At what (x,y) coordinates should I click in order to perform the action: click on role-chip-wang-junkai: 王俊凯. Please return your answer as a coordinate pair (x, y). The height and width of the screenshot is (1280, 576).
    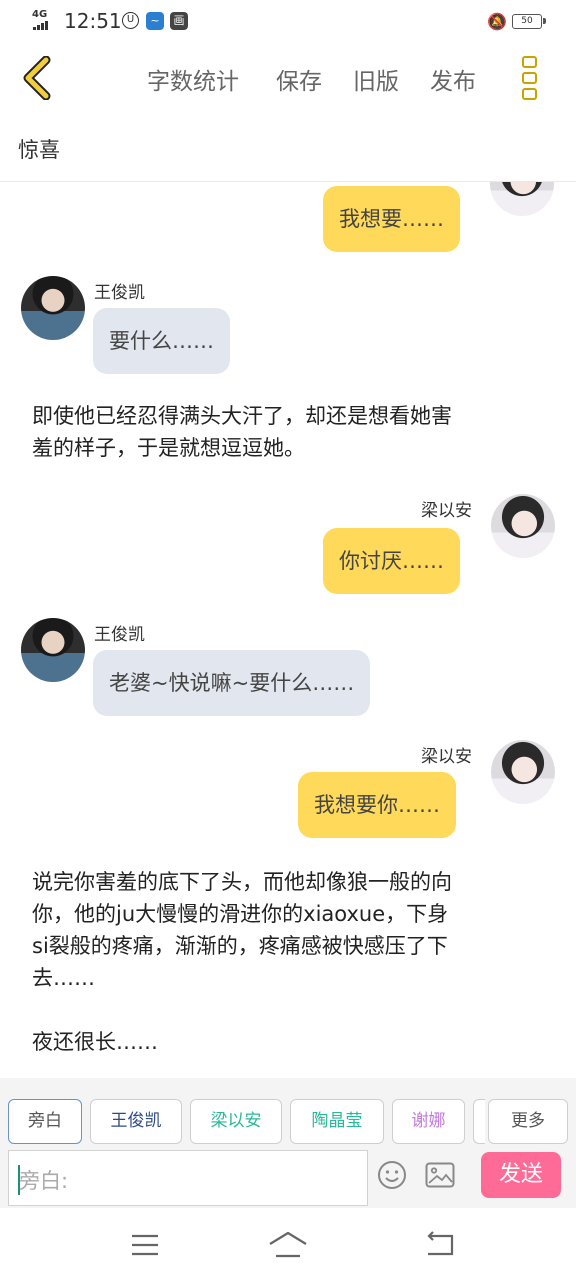
    Looking at the image, I should click on (136, 1121).